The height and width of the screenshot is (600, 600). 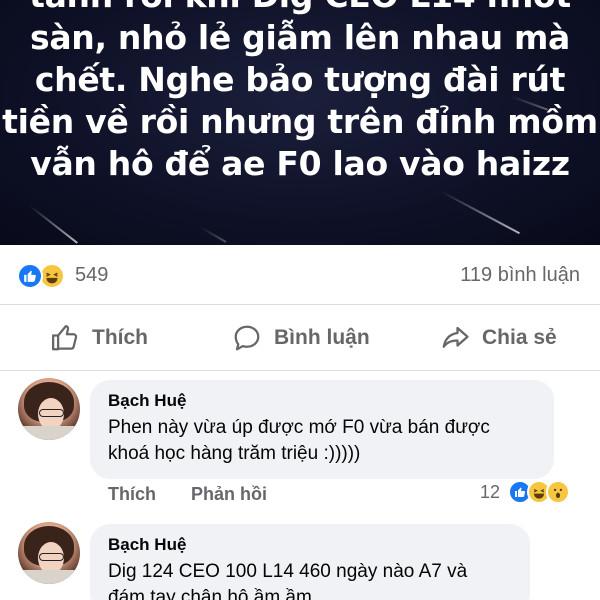 What do you see at coordinates (299, 427) in the screenshot?
I see `comment-text-line: Phen này vừa úp được mớ F0 vừa bán được` at bounding box center [299, 427].